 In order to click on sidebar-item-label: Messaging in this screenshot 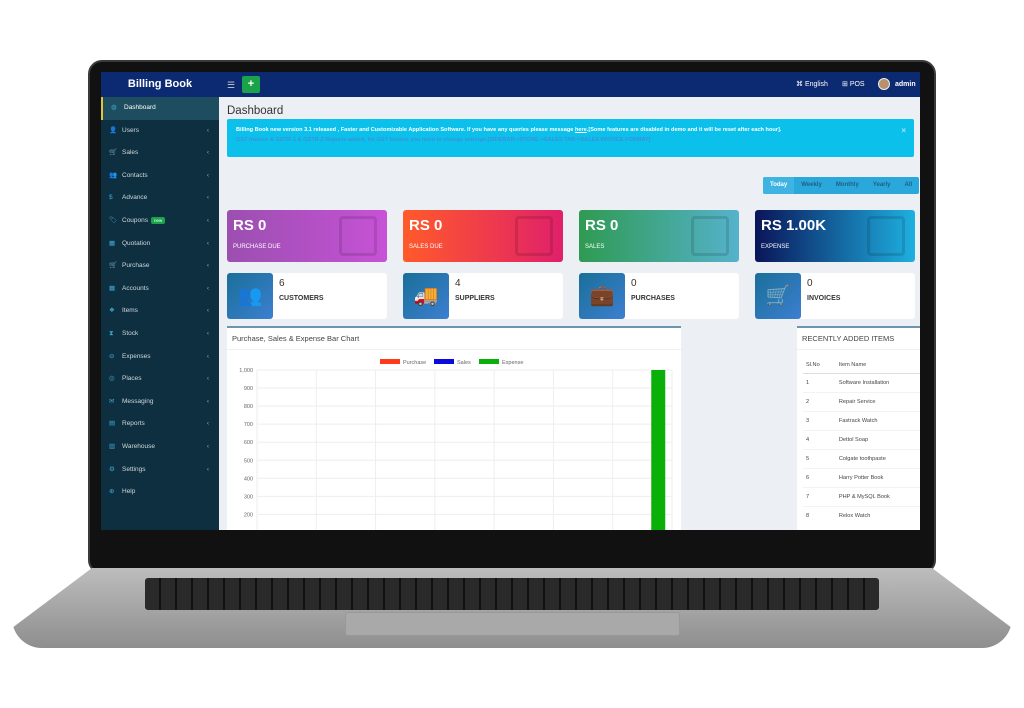, I will do `click(138, 401)`.